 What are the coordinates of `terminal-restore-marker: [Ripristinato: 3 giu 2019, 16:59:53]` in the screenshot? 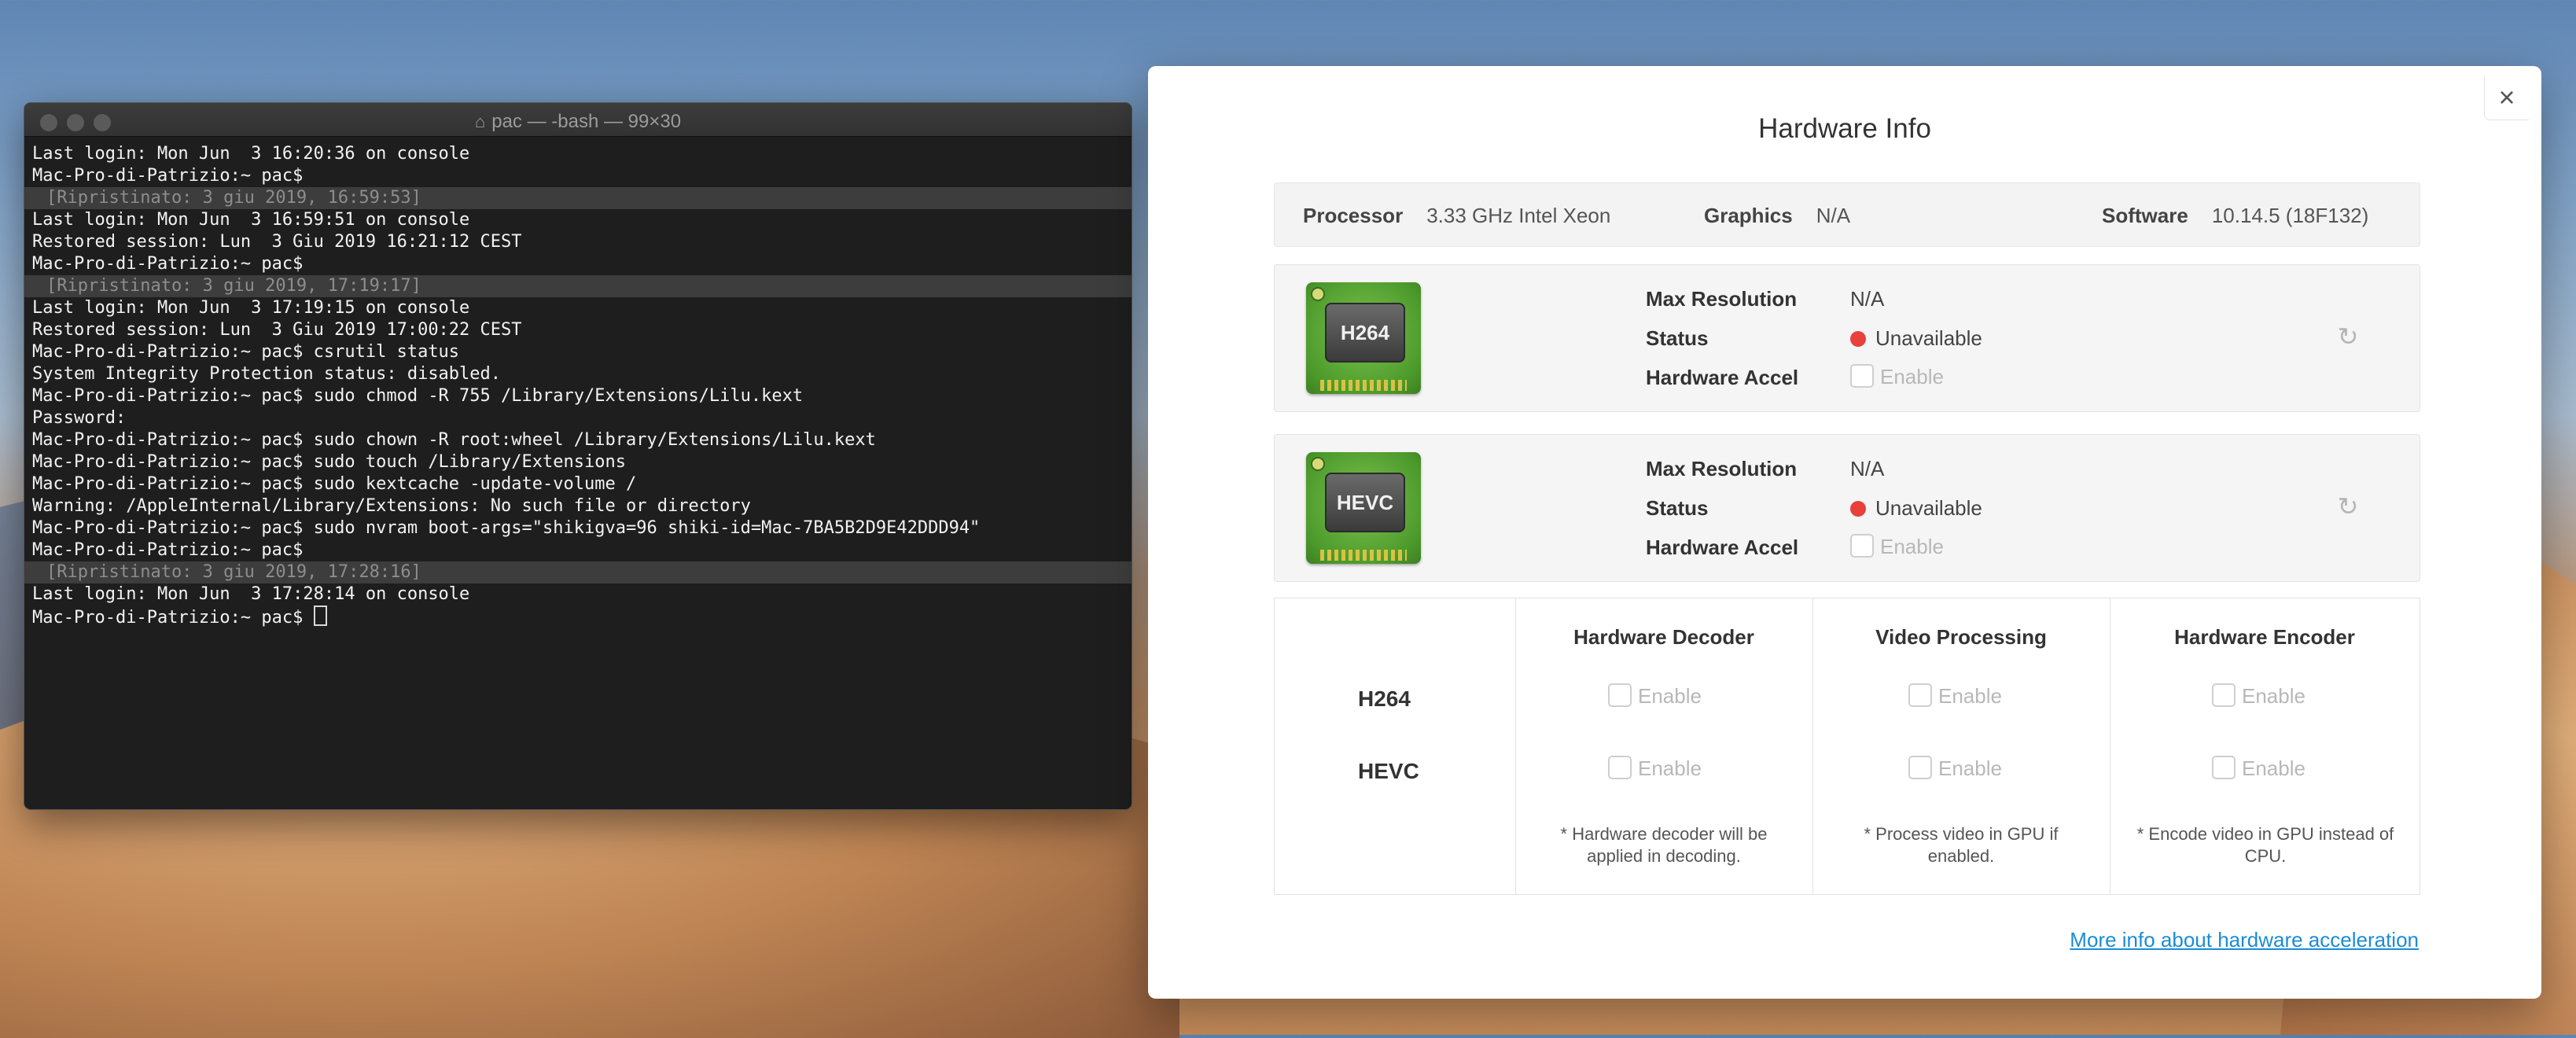 It's located at (578, 198).